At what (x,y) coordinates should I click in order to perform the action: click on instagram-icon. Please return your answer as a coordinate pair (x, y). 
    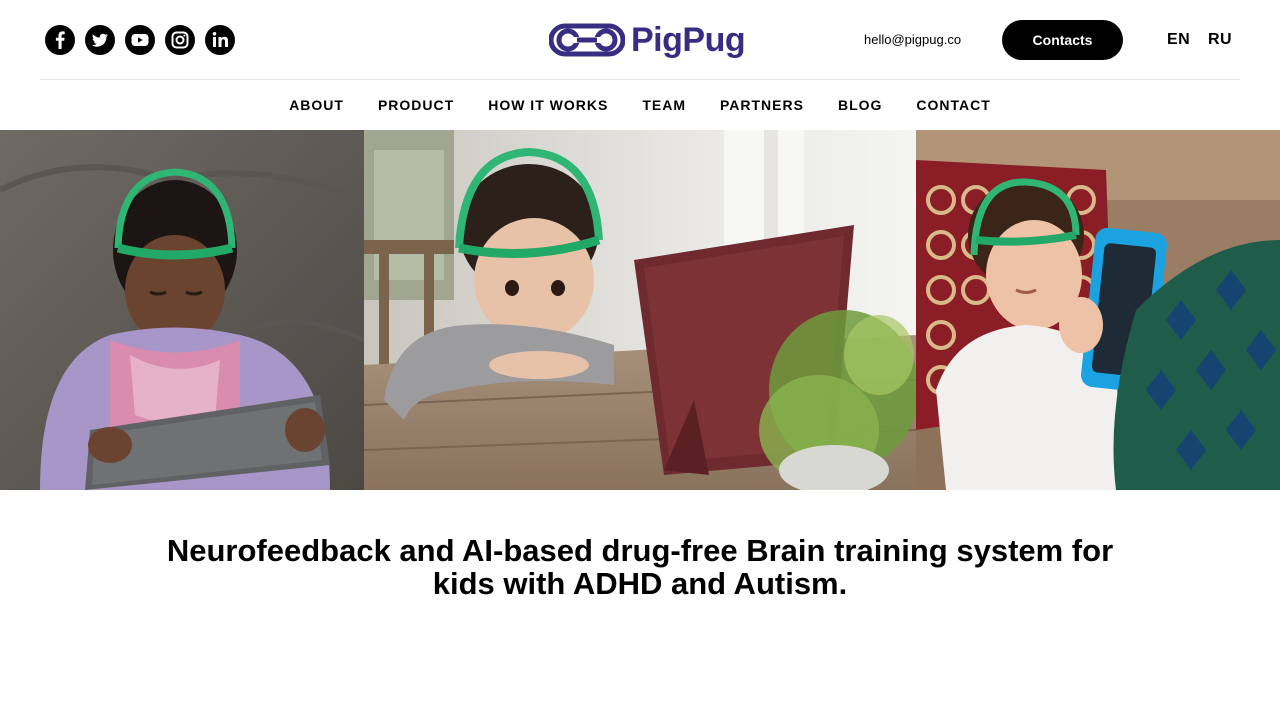
    Looking at the image, I should click on (180, 40).